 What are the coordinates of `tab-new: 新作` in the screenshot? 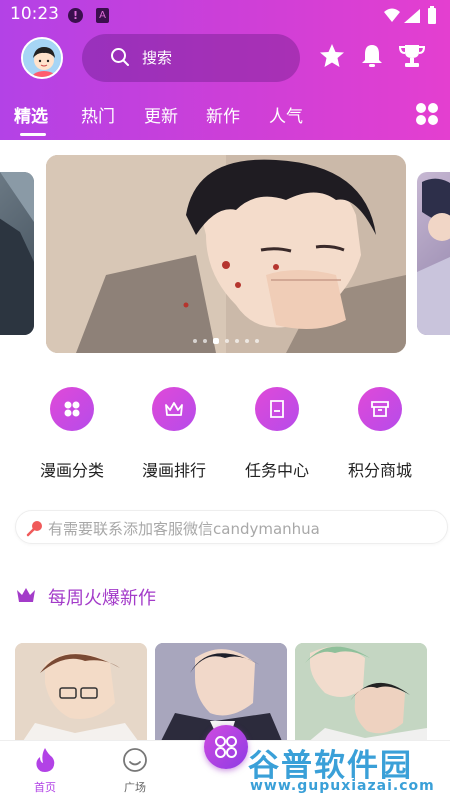 It's located at (223, 114).